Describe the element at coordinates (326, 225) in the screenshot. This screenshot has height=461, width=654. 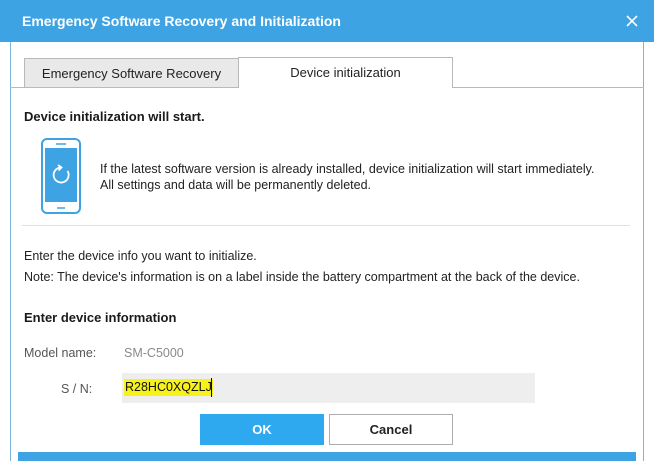
I see `divider` at that location.